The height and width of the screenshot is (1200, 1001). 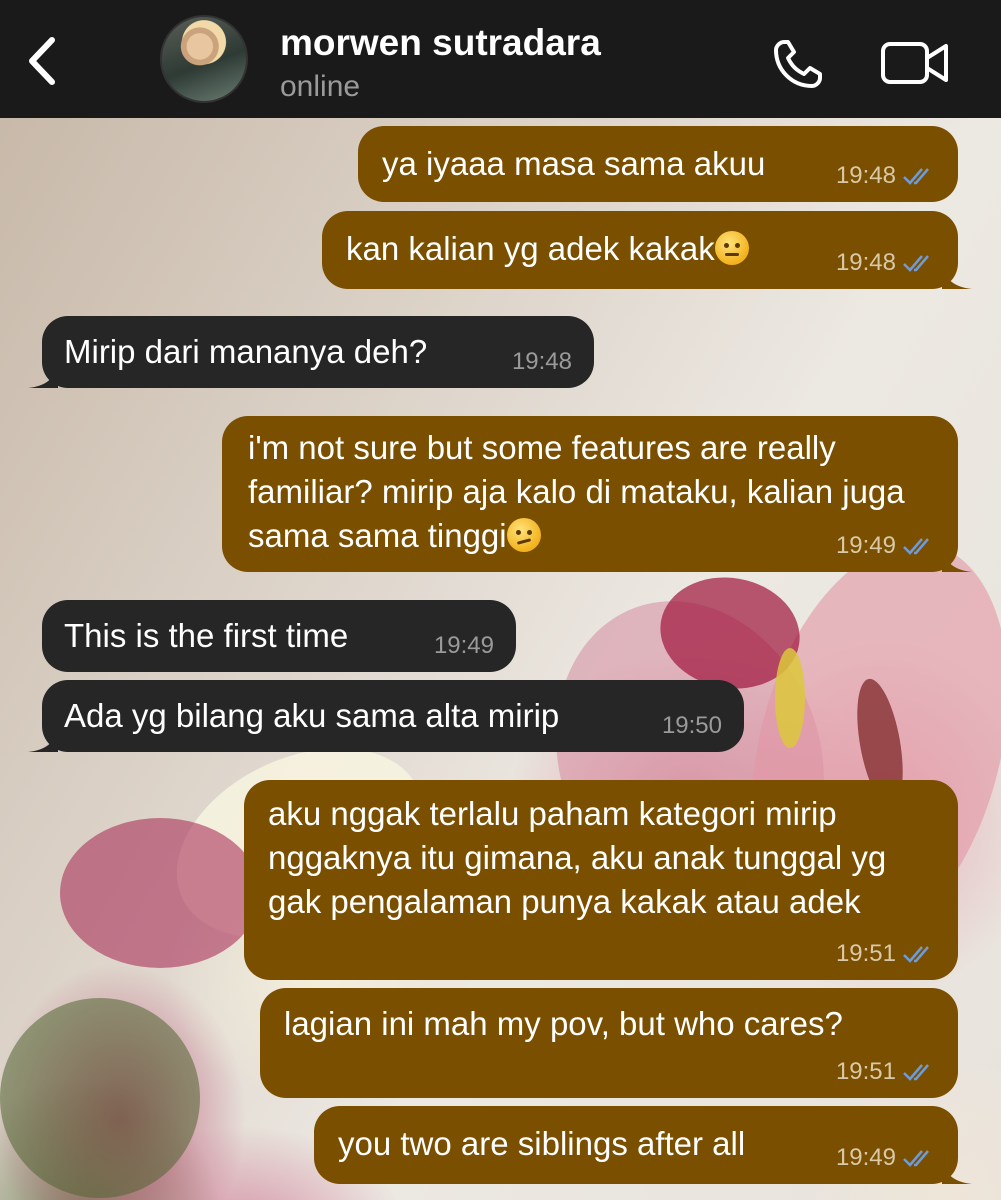 I want to click on incoming-message: Ada yg bilang aku sama alta mirip 19:50, so click(x=386, y=716).